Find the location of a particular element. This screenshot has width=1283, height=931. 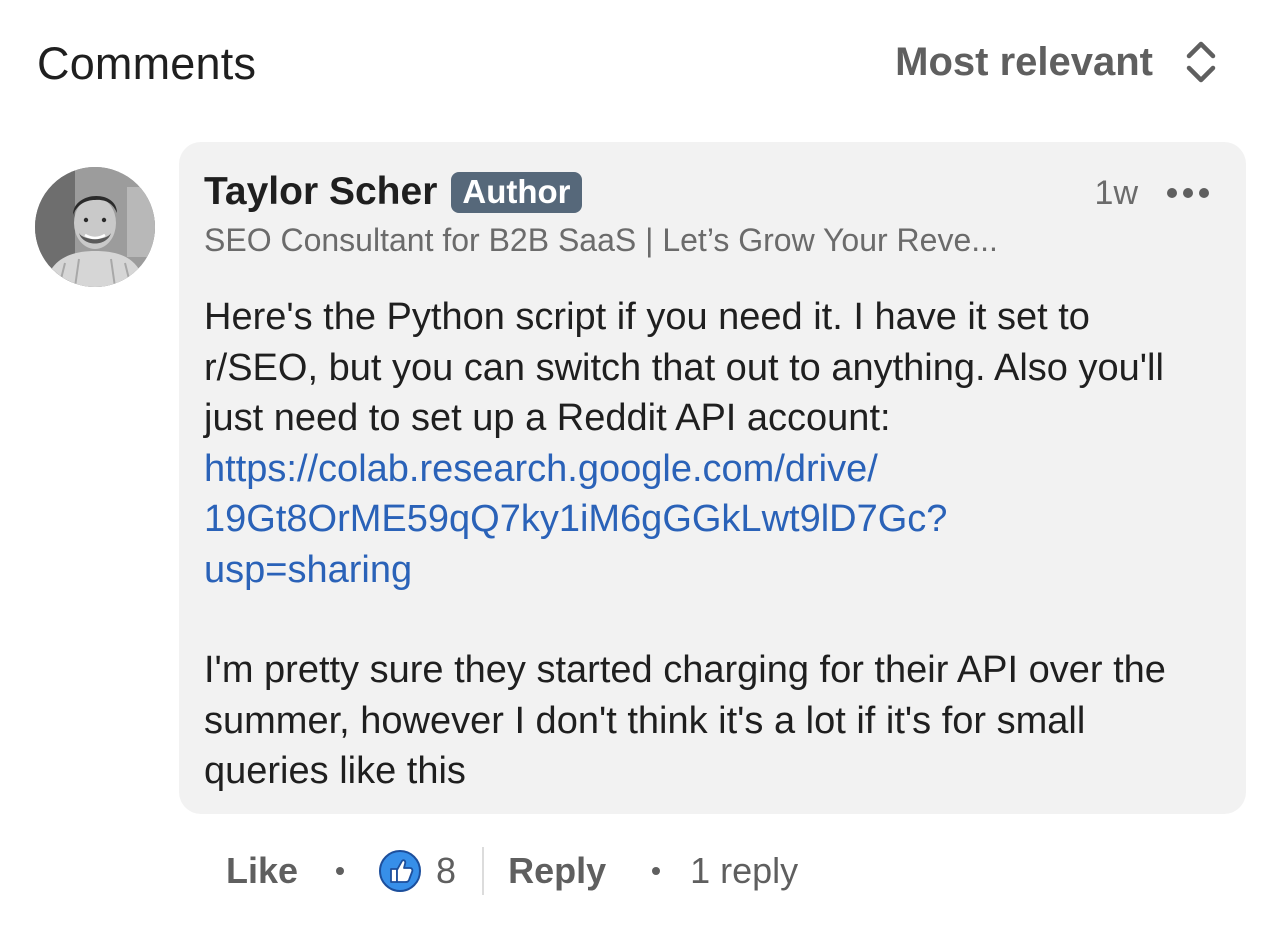

sort-dropdown: Most relevant is located at coordinates (1057, 62).